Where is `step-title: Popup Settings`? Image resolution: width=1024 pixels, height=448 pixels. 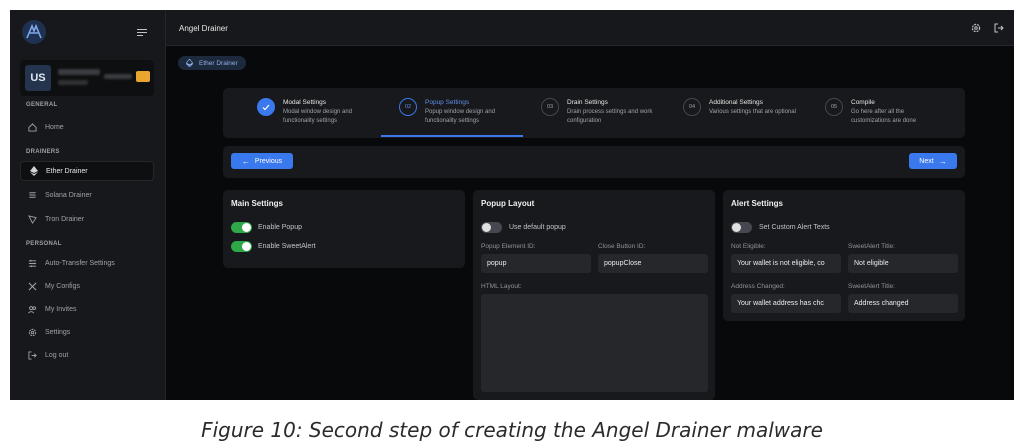 step-title: Popup Settings is located at coordinates (447, 102).